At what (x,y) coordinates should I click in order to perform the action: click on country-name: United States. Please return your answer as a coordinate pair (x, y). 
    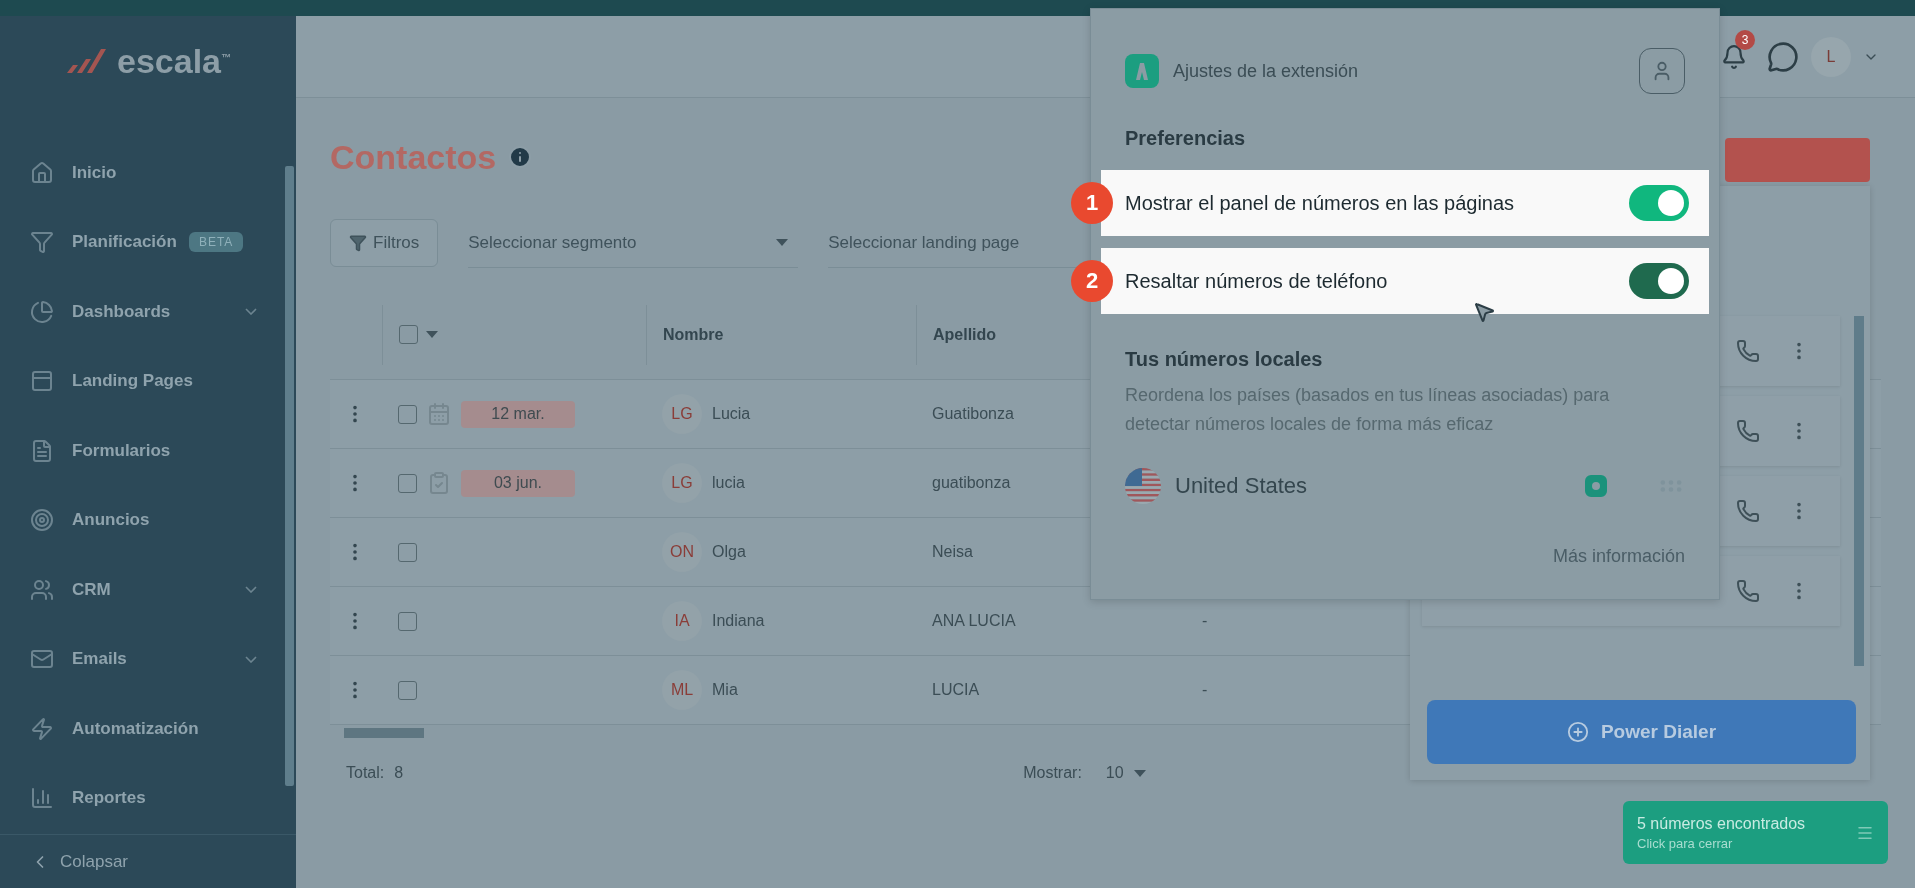
    Looking at the image, I should click on (1242, 486).